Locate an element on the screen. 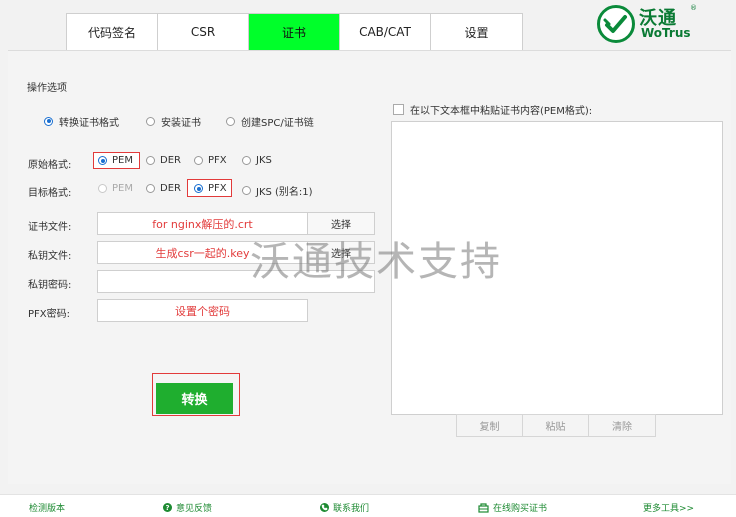 The height and width of the screenshot is (517, 736). tab-cab-cat: CAB/CAT is located at coordinates (385, 32).